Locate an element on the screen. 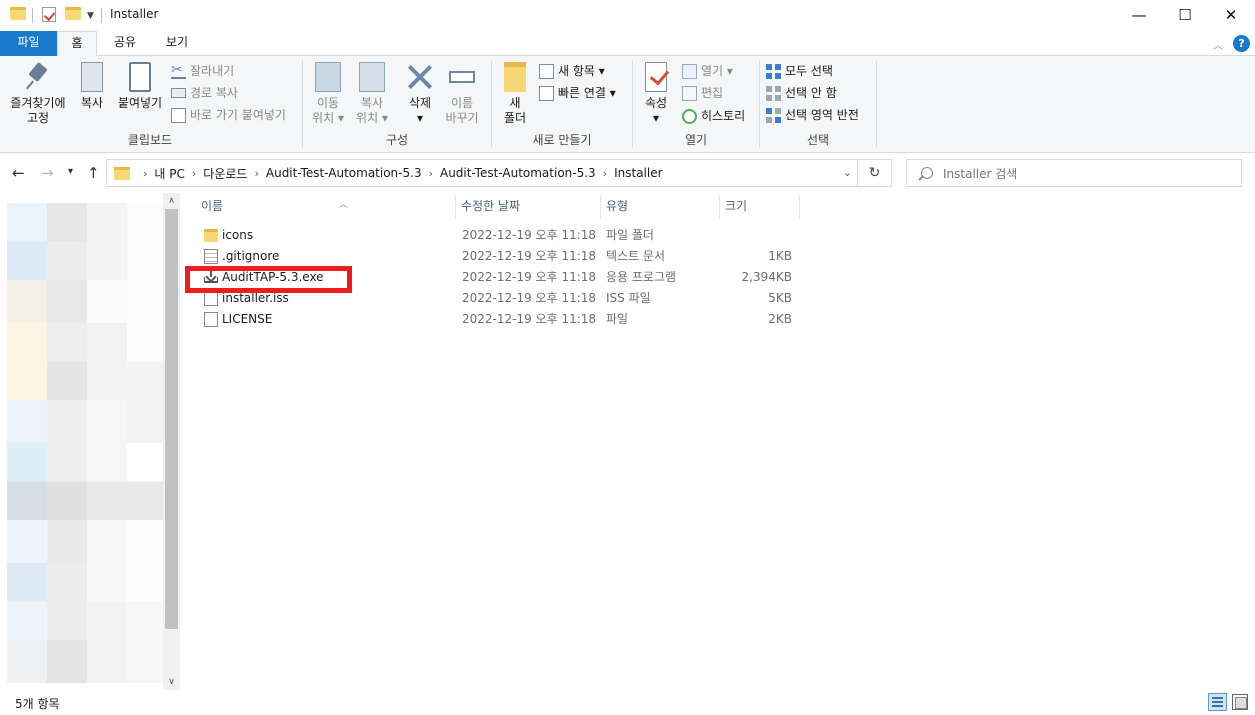 The width and height of the screenshot is (1255, 715). tab-file: 파일 is located at coordinates (28, 43).